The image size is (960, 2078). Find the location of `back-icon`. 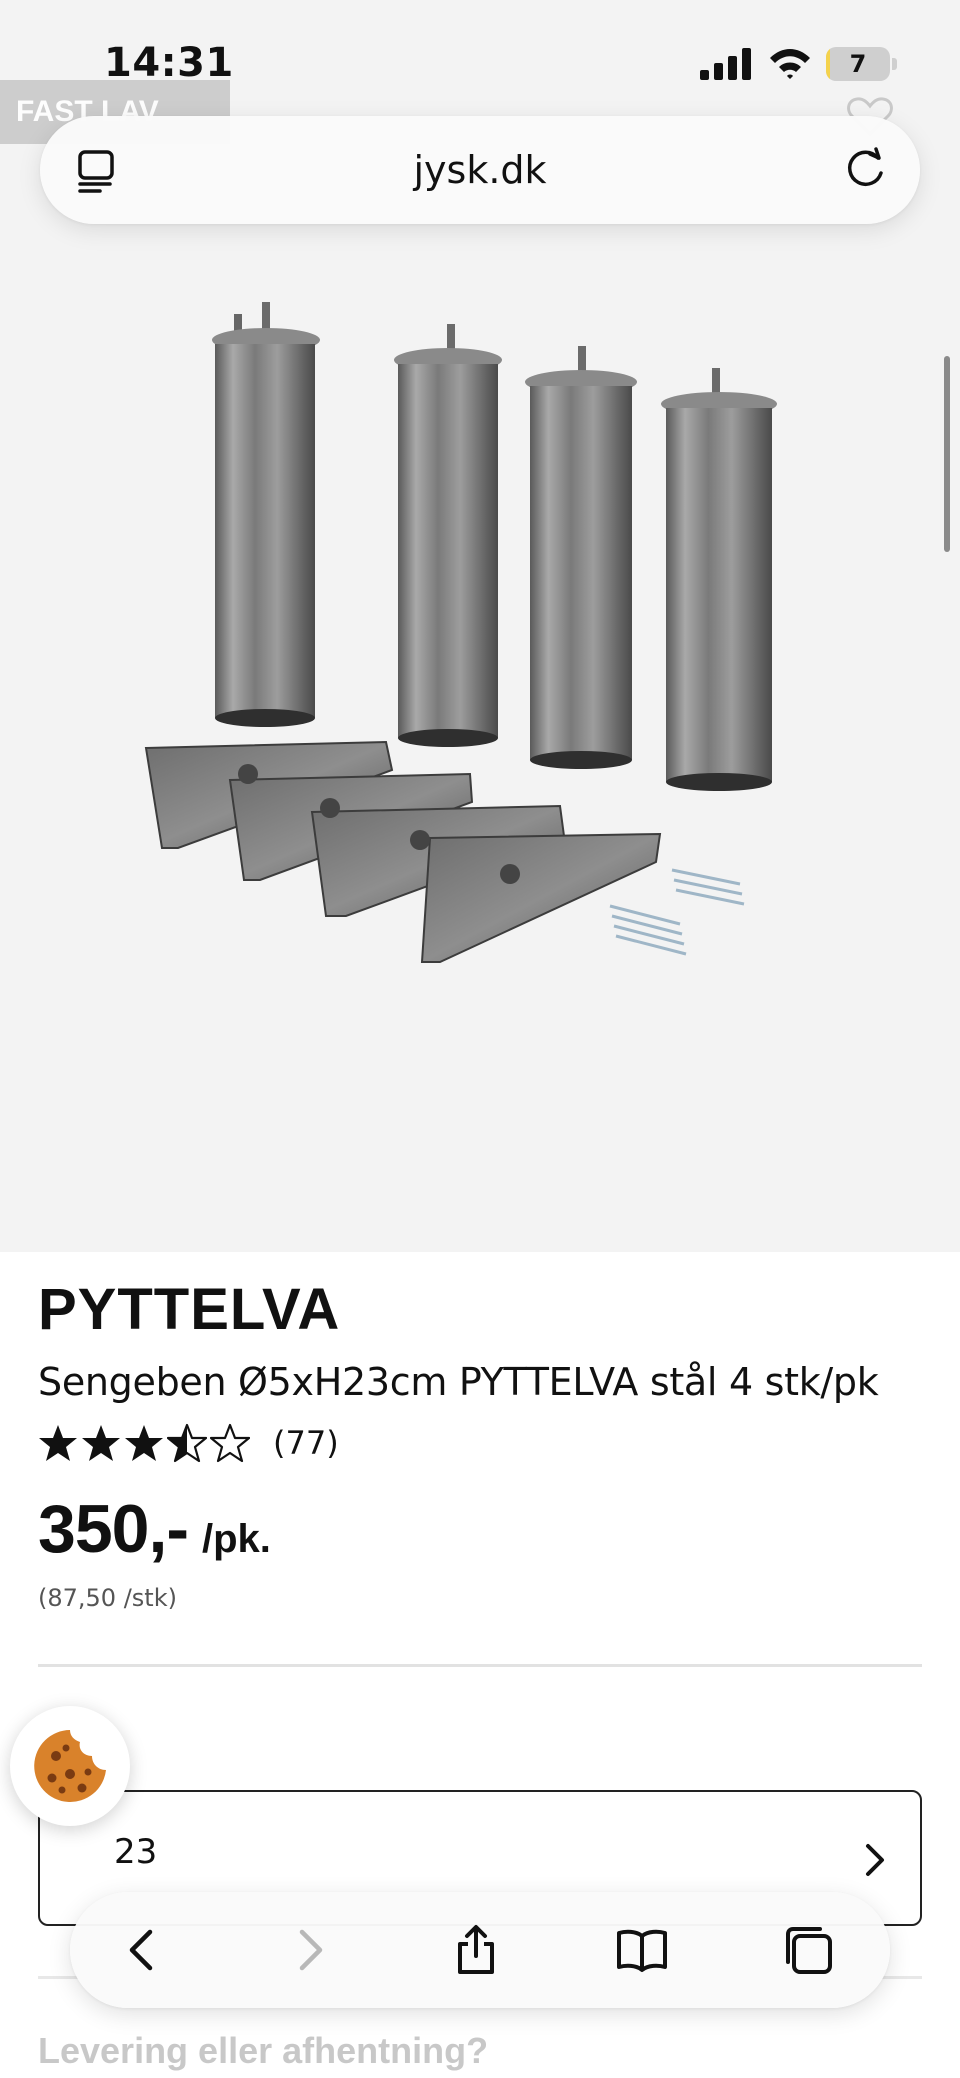

back-icon is located at coordinates (141, 1950).